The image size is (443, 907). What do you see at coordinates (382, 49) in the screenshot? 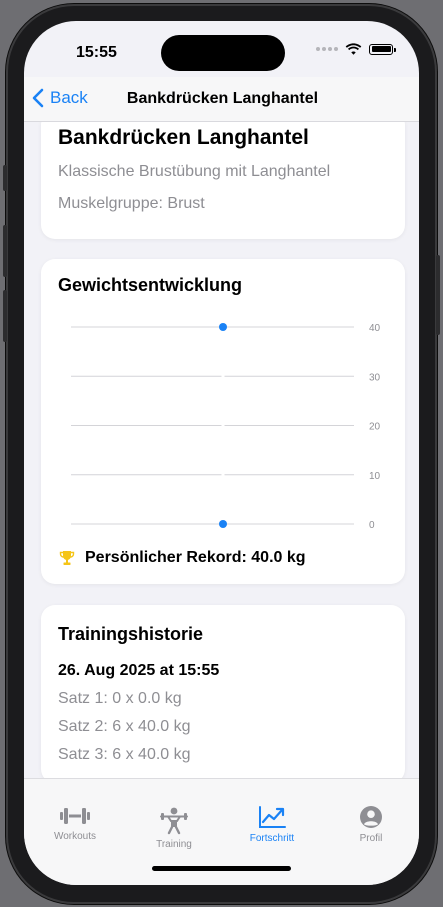
I see `battery-icon` at bounding box center [382, 49].